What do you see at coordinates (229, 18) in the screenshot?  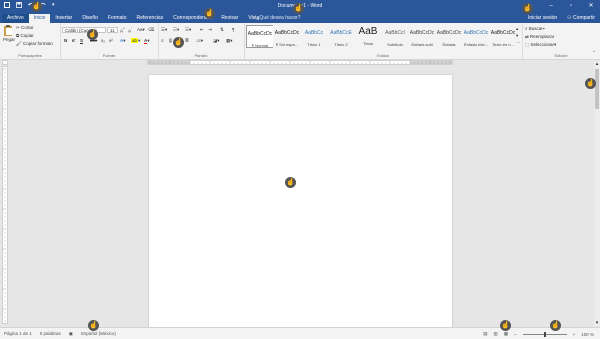 I see `tab-7: Revisar` at bounding box center [229, 18].